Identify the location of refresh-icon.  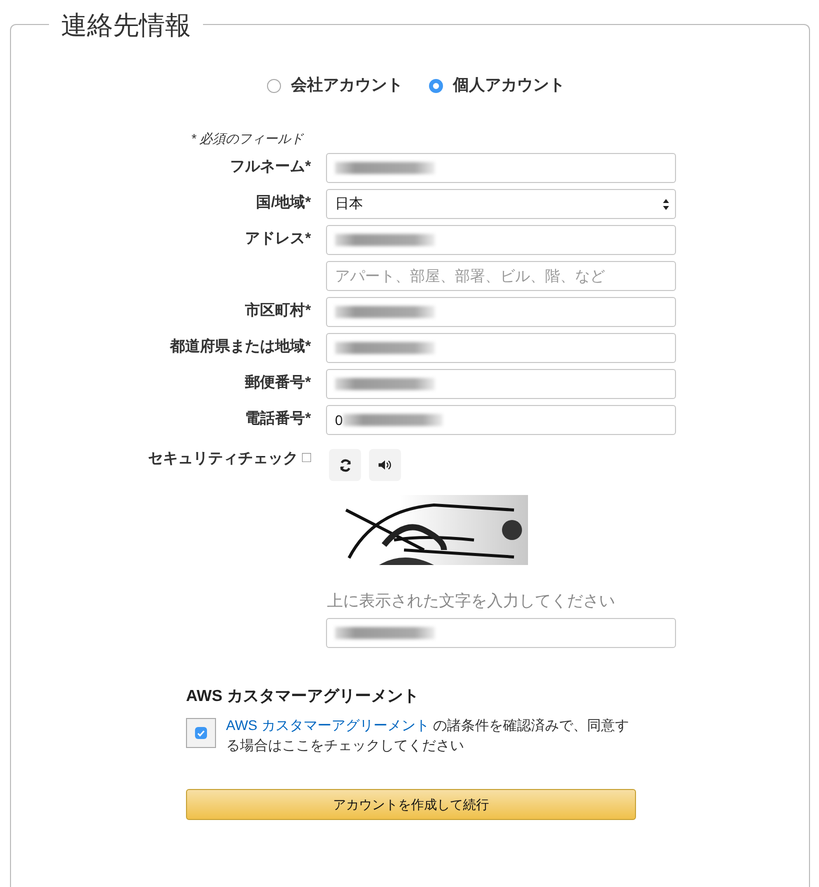
(345, 465).